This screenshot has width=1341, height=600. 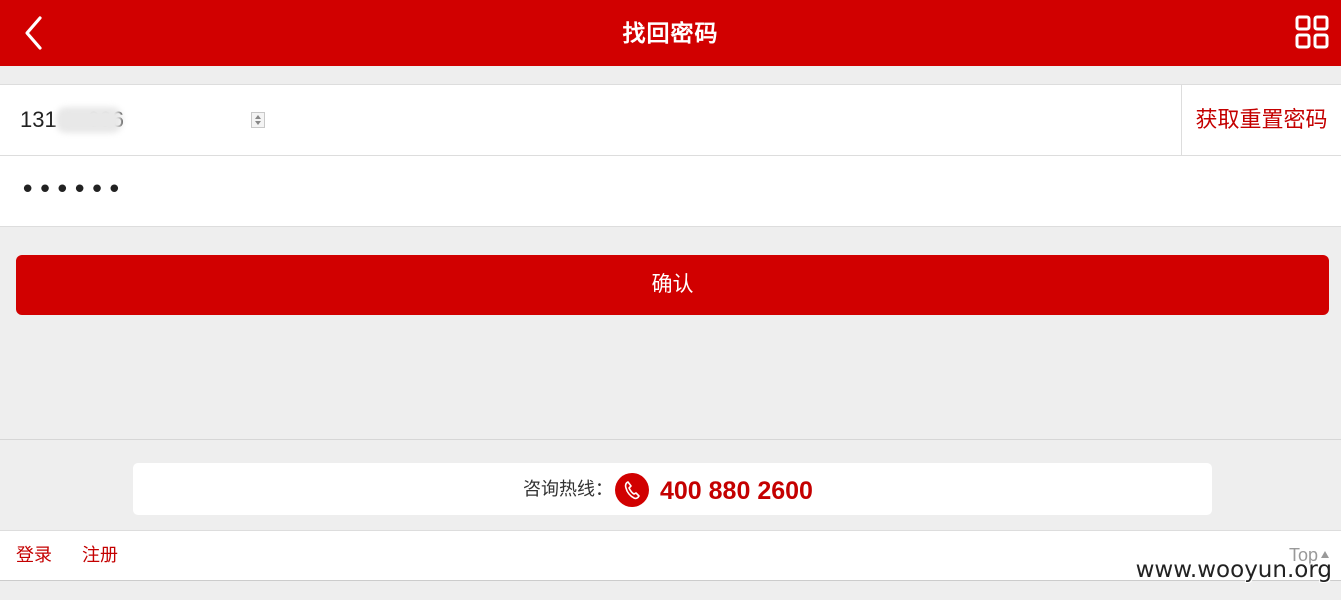 What do you see at coordinates (670, 120) in the screenshot?
I see `phone-row: 获取重置密码` at bounding box center [670, 120].